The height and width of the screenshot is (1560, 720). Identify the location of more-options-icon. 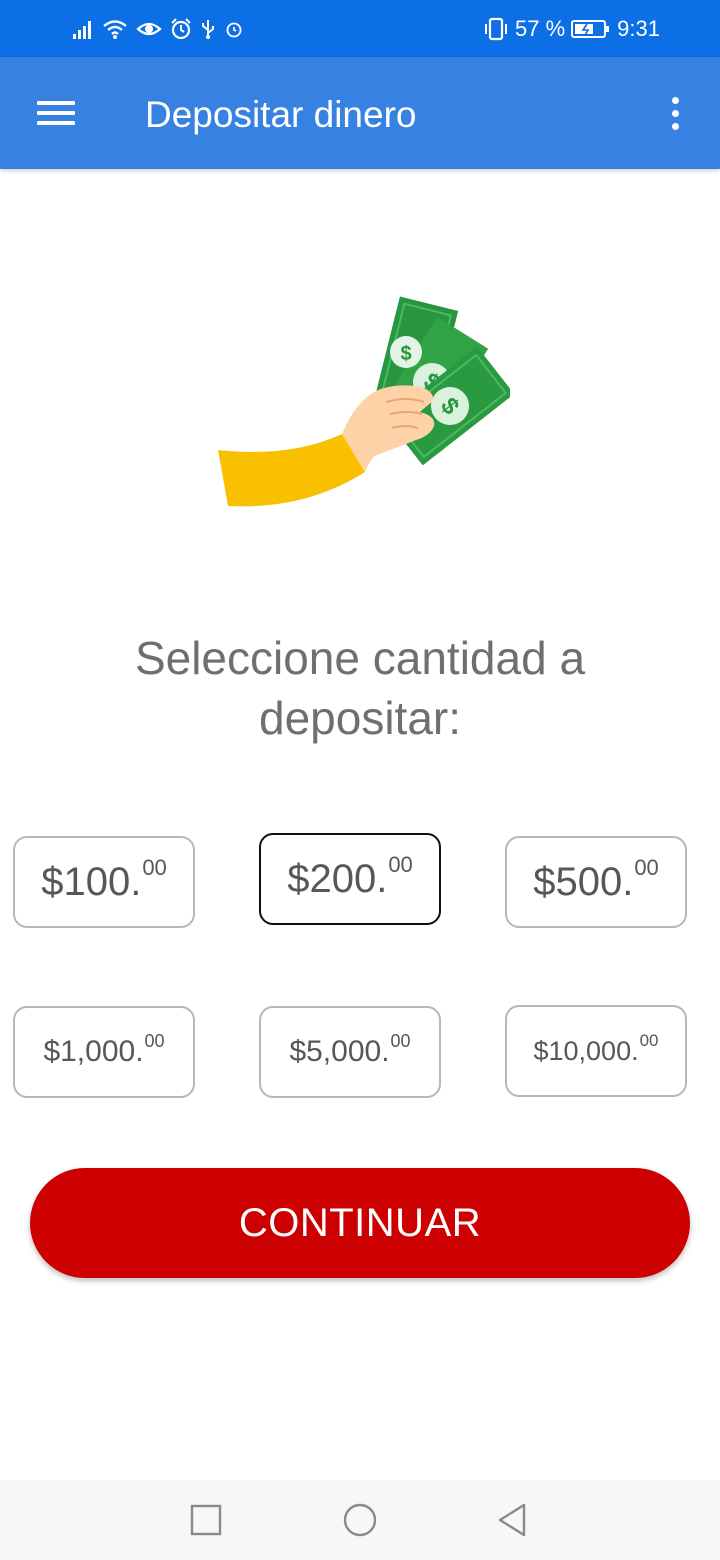
(676, 115).